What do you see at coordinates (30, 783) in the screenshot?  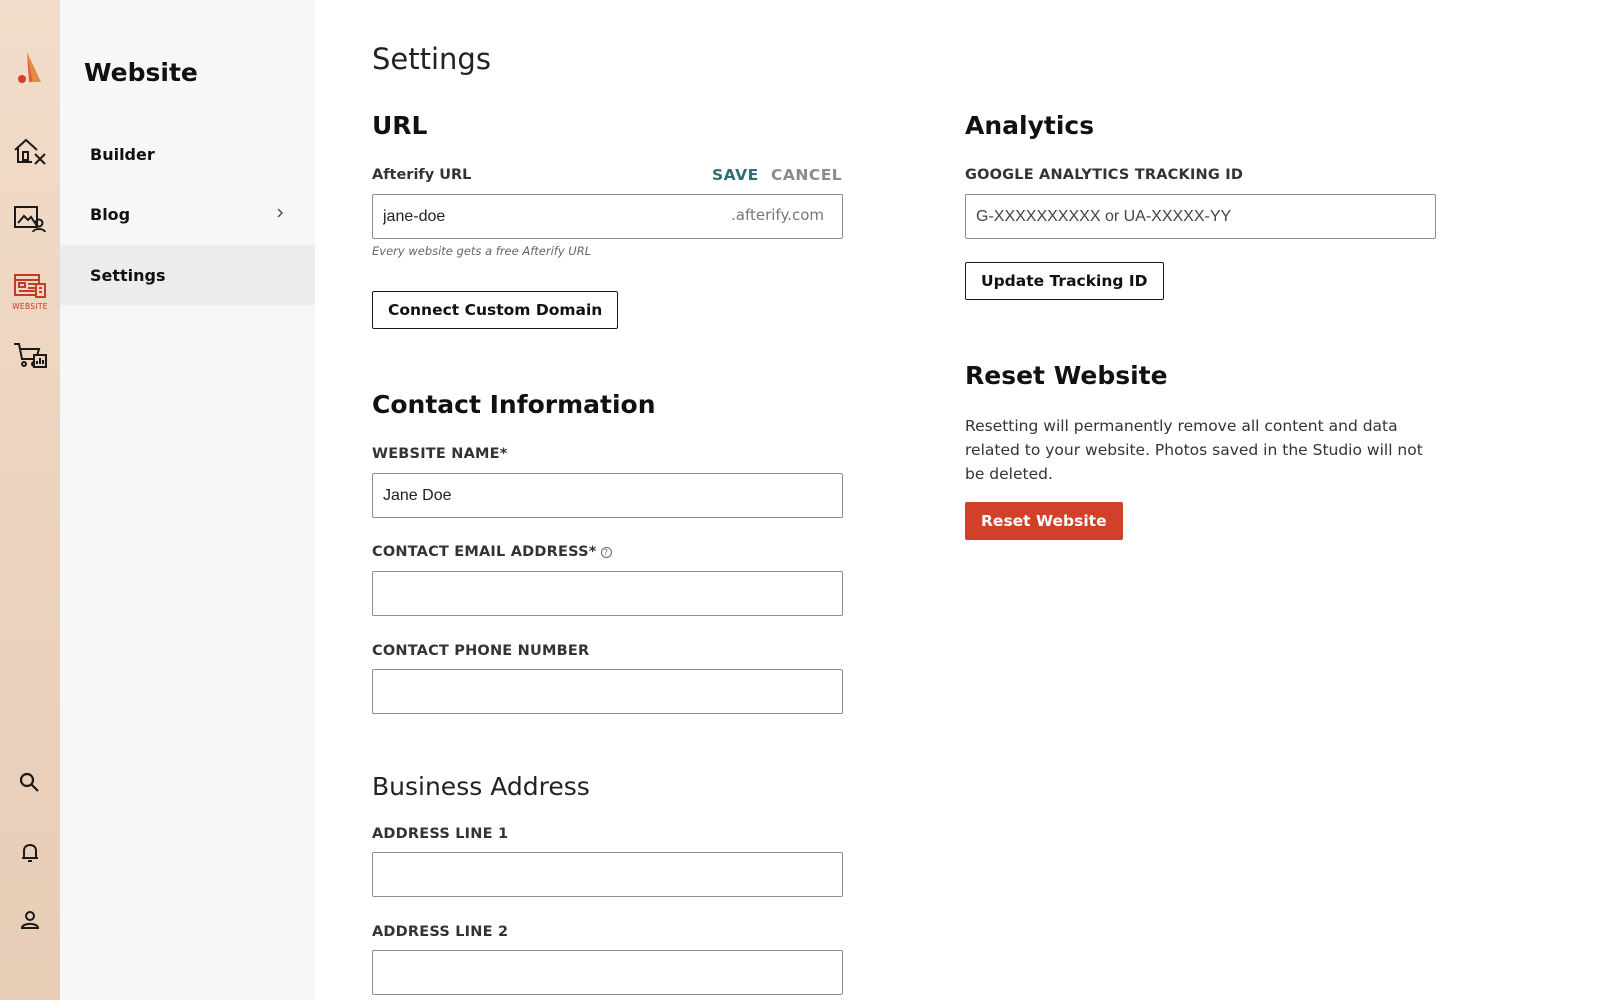 I see `search-icon` at bounding box center [30, 783].